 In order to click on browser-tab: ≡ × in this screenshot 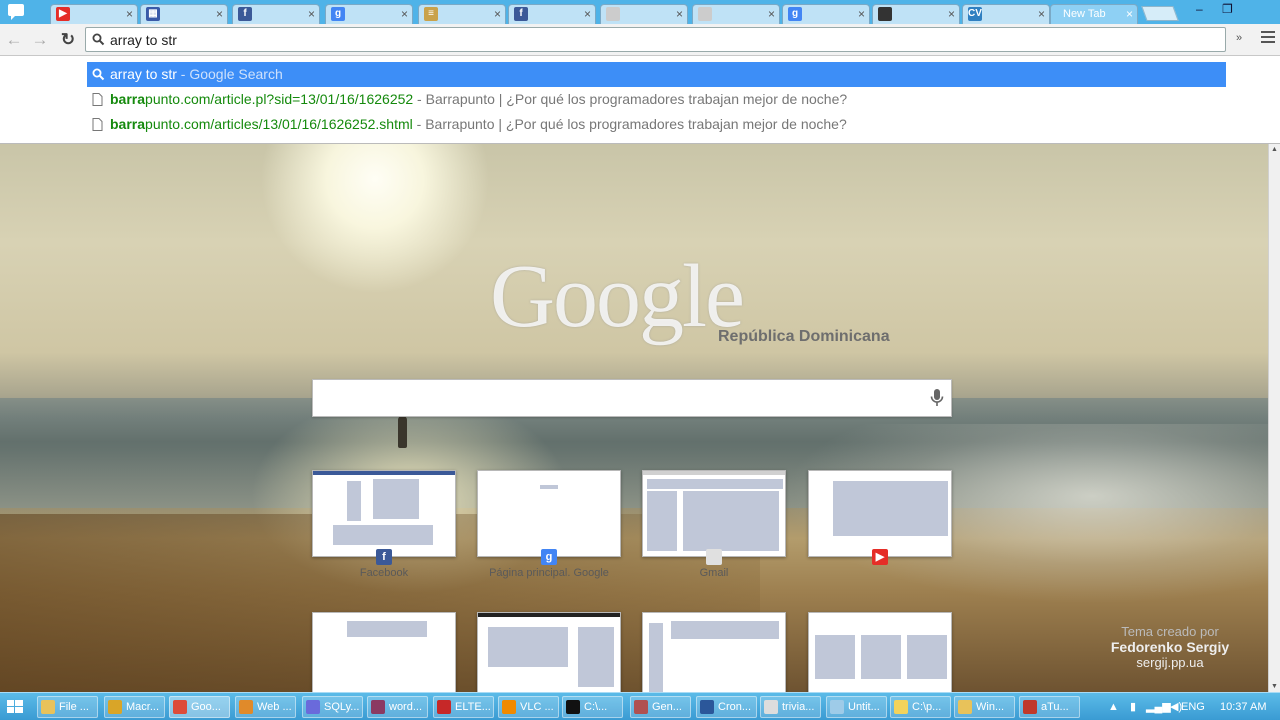, I will do `click(462, 14)`.